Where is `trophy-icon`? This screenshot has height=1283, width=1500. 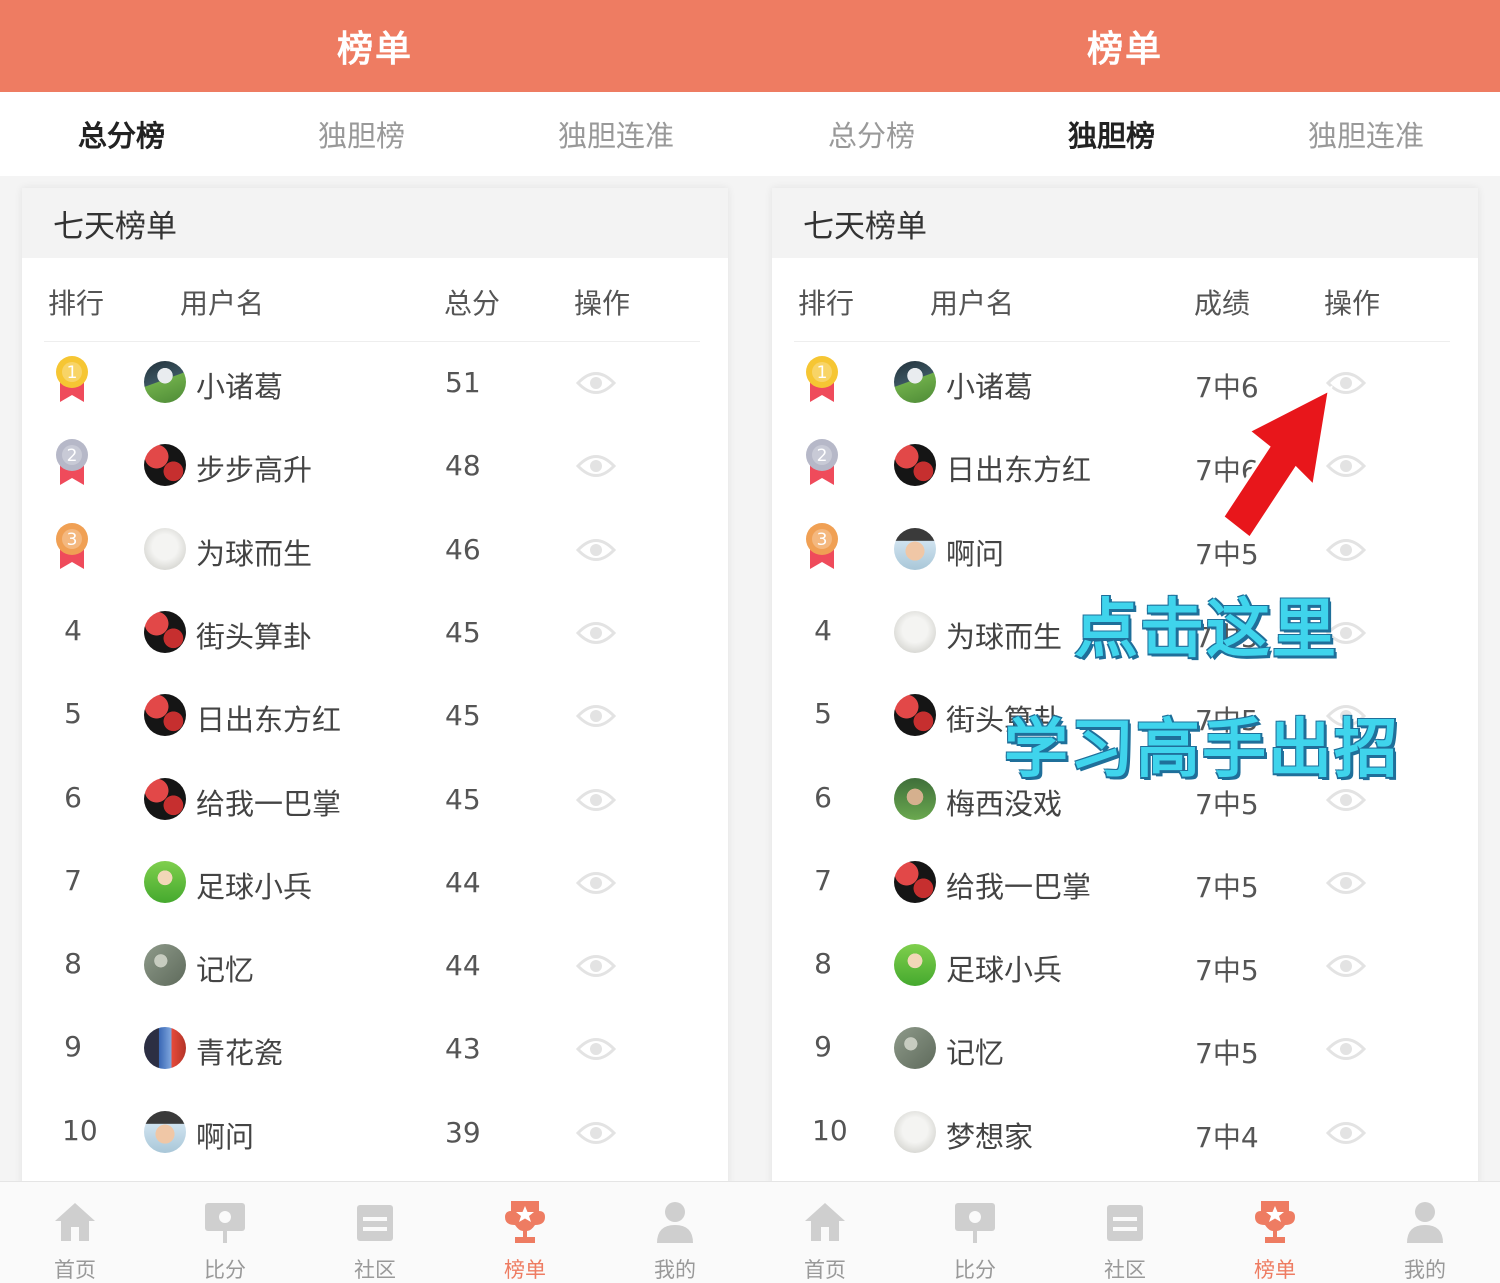
trophy-icon is located at coordinates (525, 1222).